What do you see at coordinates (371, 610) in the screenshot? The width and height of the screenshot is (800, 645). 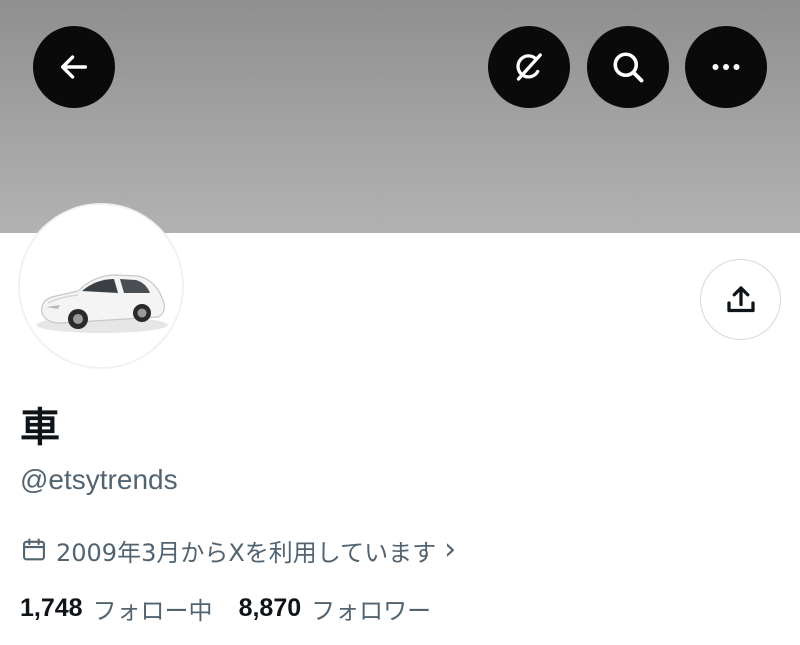 I see `followers-label: フォロワー` at bounding box center [371, 610].